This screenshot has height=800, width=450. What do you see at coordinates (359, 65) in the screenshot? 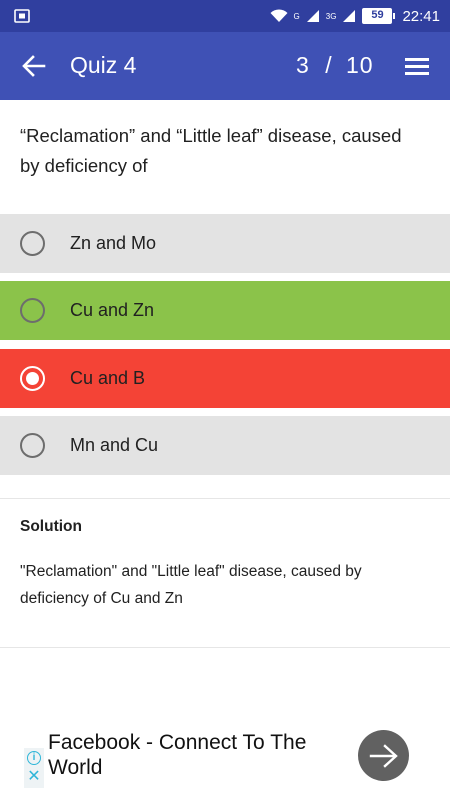
I see `total-questions: 10` at bounding box center [359, 65].